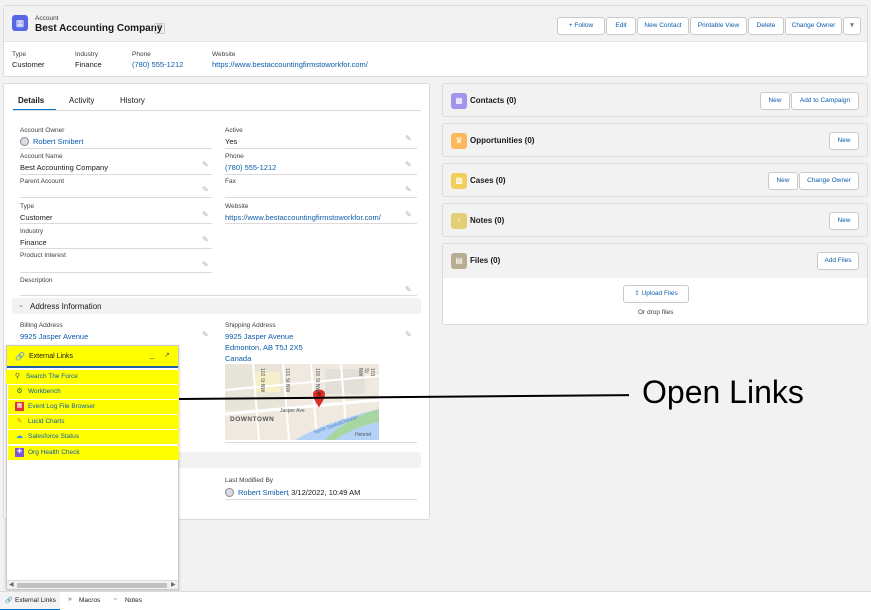 This screenshot has height=610, width=871. Describe the element at coordinates (54, 336) in the screenshot. I see `billing-address-line1: 9925 Jasper Avenue` at that location.